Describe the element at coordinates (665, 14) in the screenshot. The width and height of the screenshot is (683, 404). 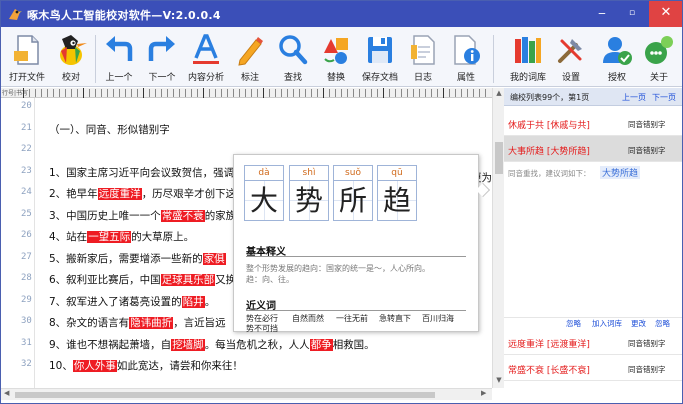
I see `close-button: ✕` at that location.